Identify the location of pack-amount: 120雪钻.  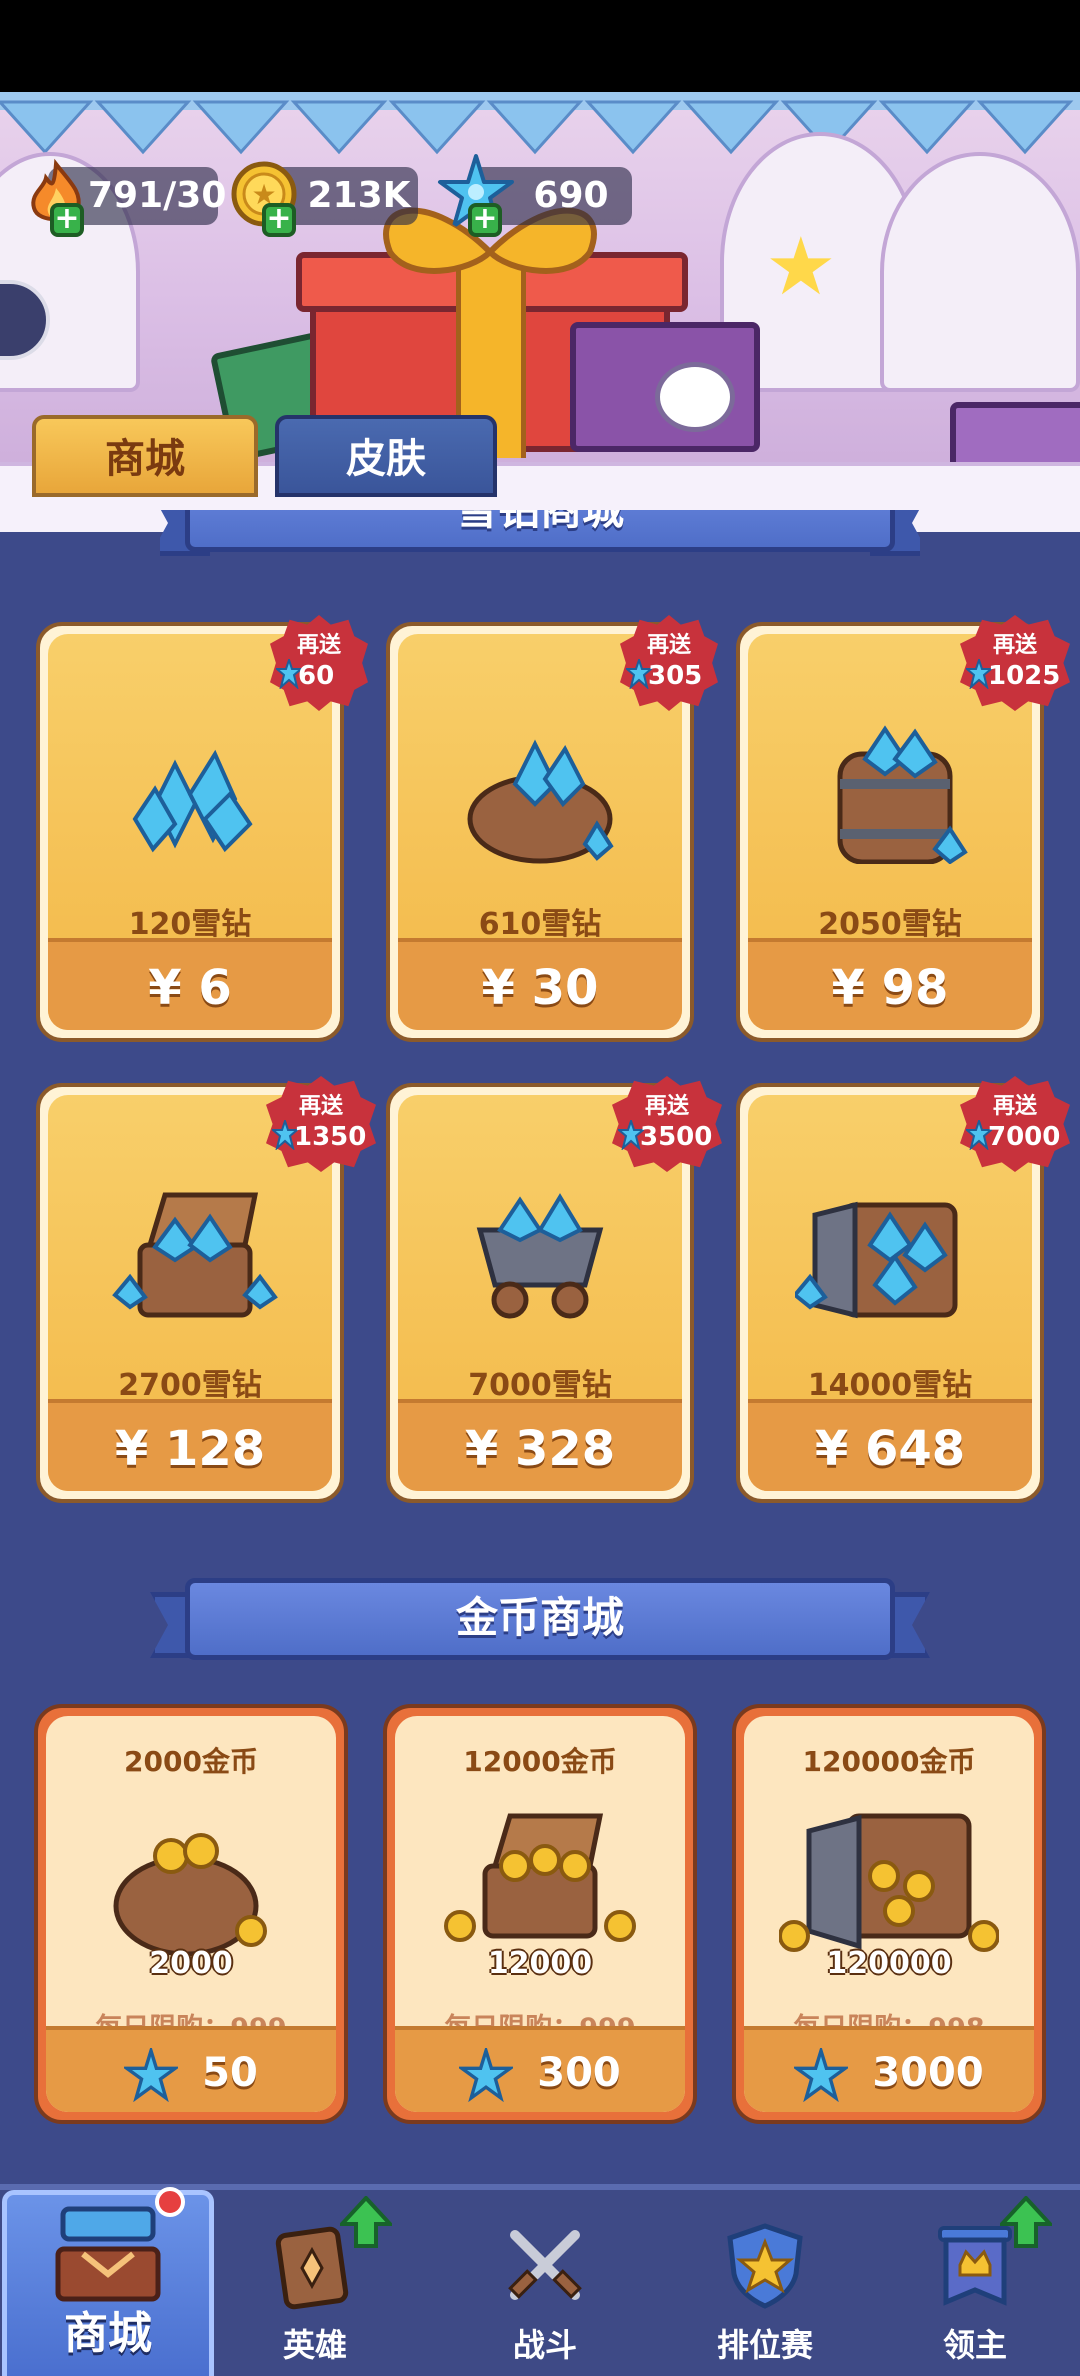
(190, 924).